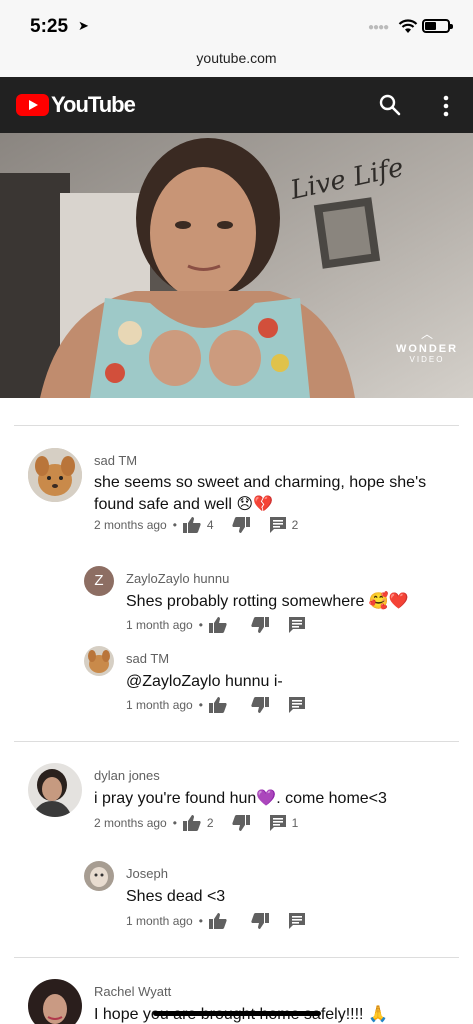  I want to click on avatar-letter: Z, so click(99, 580).